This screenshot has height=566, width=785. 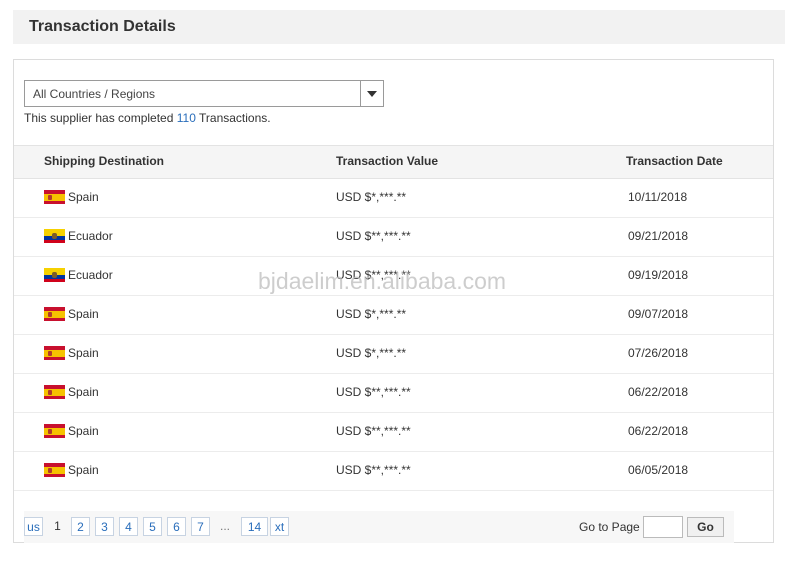 I want to click on table-row: Spain USD $**,***.** 06/05/2018, so click(x=393, y=471).